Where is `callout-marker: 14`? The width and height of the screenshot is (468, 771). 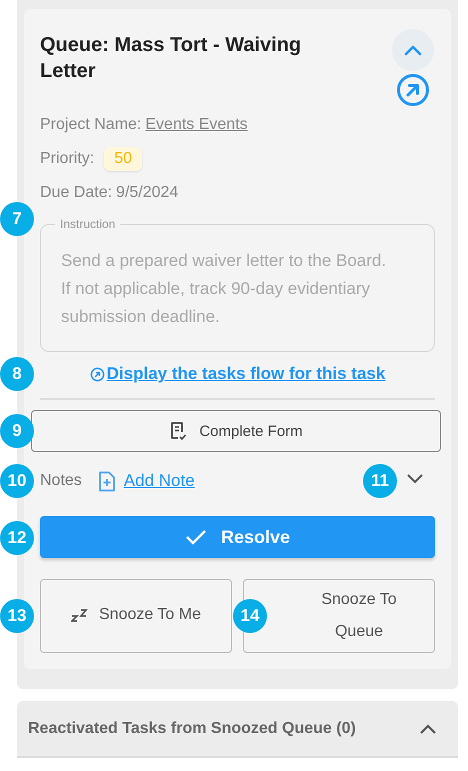 callout-marker: 14 is located at coordinates (250, 616).